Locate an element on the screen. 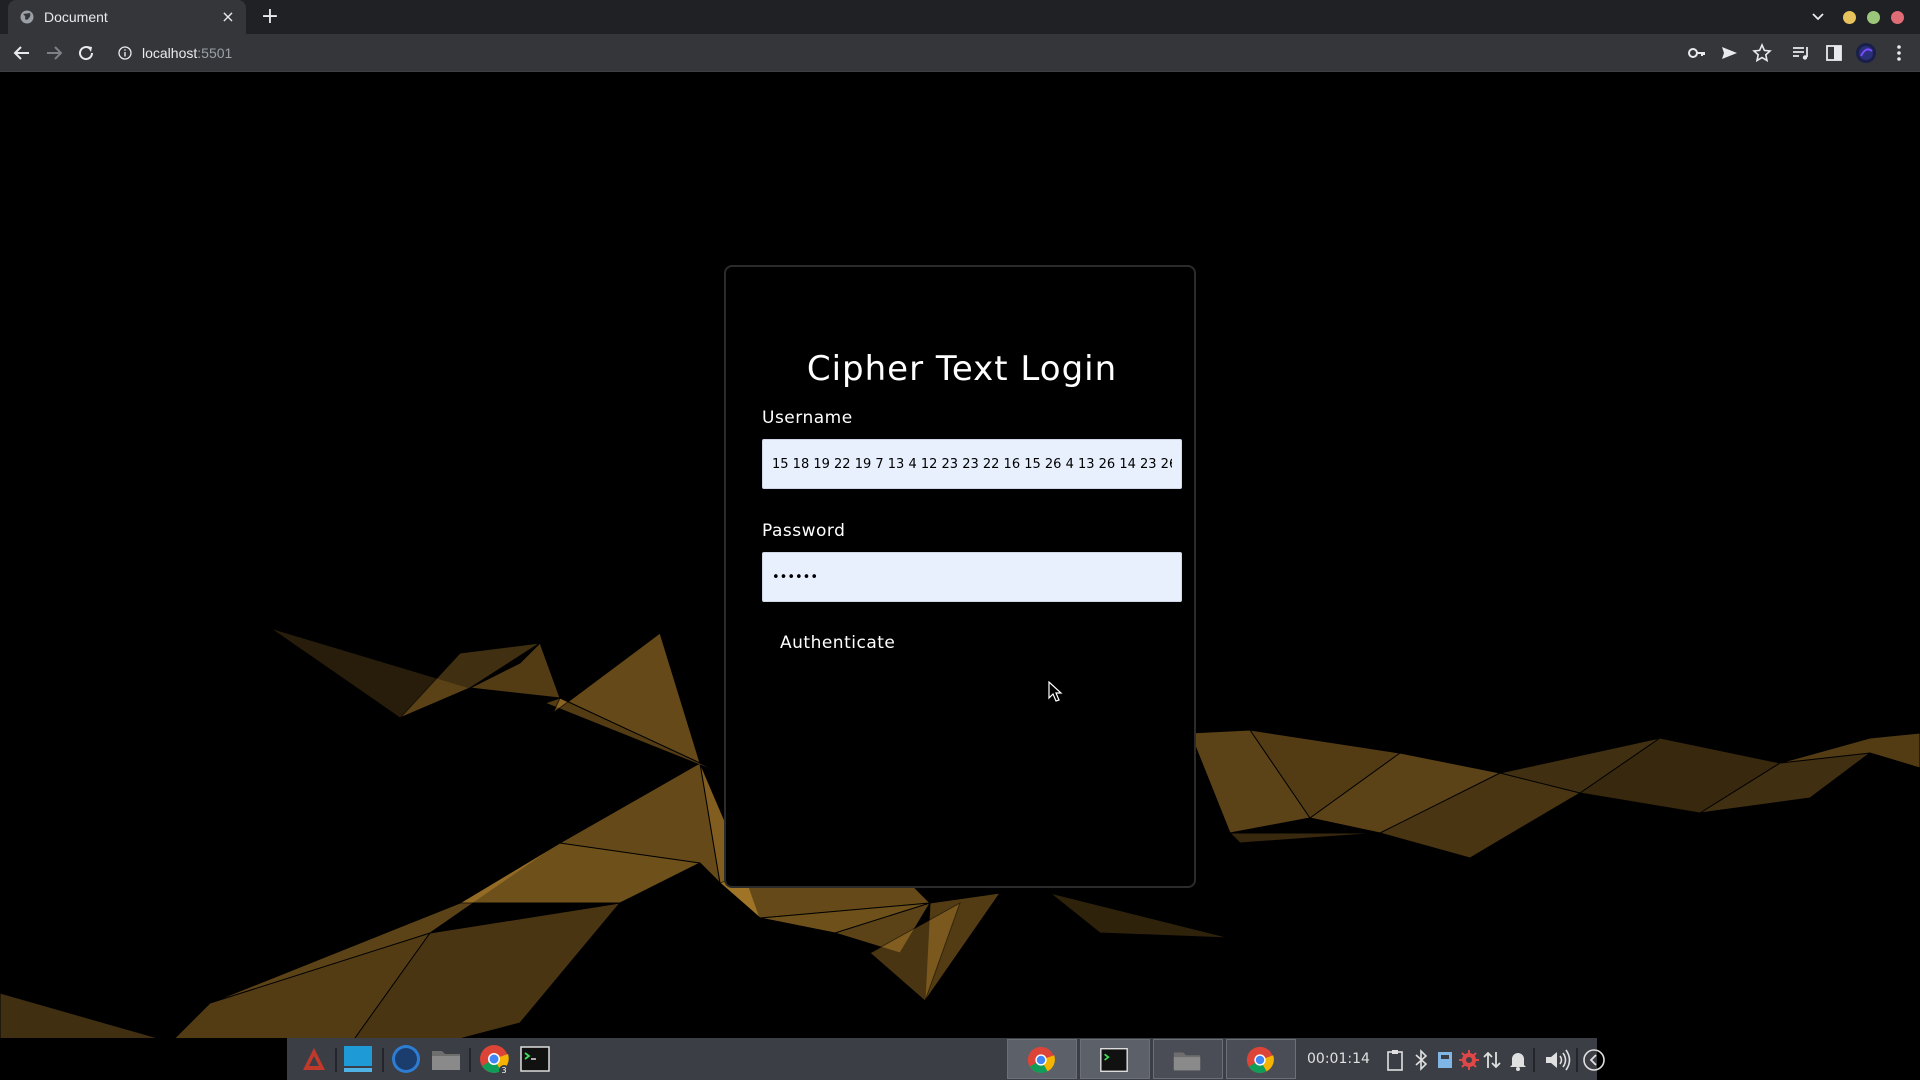  globe-icon is located at coordinates (27, 17).